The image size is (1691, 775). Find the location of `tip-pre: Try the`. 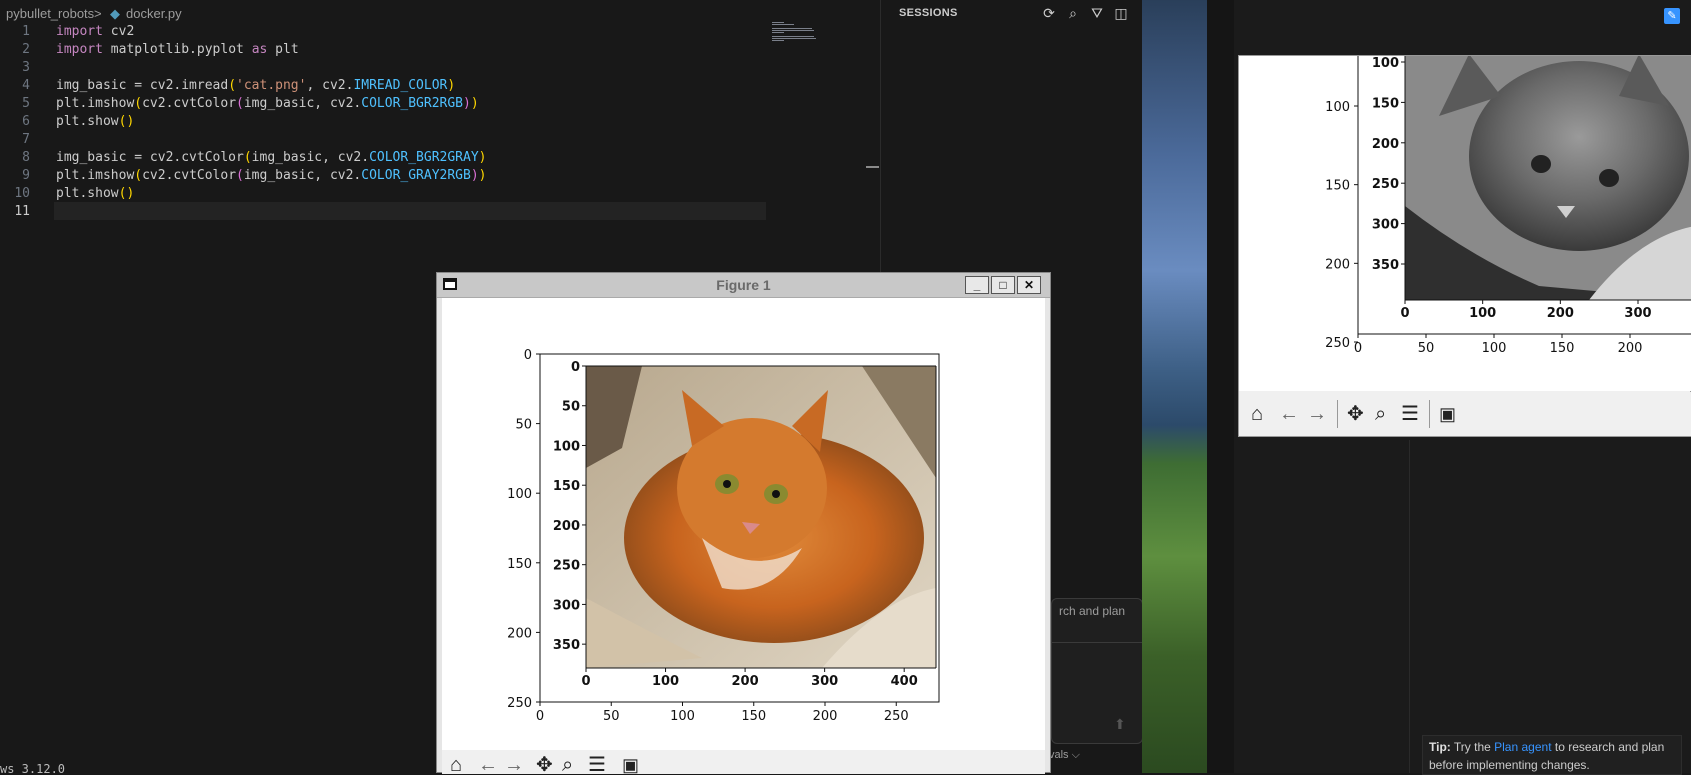

tip-pre: Try the is located at coordinates (1472, 747).